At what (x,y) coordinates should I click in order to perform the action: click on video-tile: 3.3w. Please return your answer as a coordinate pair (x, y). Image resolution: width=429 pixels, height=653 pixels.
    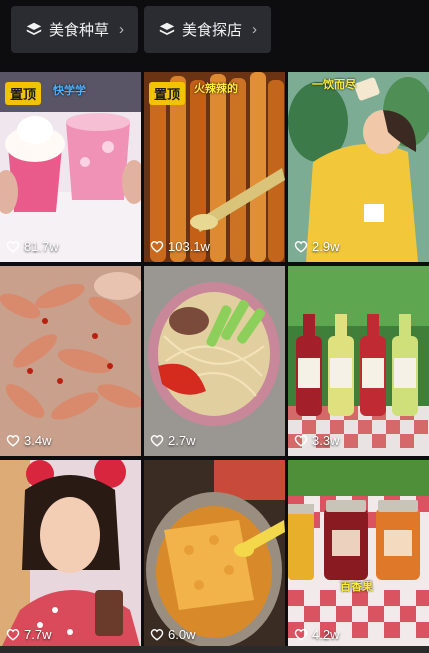
    Looking at the image, I should click on (358, 361).